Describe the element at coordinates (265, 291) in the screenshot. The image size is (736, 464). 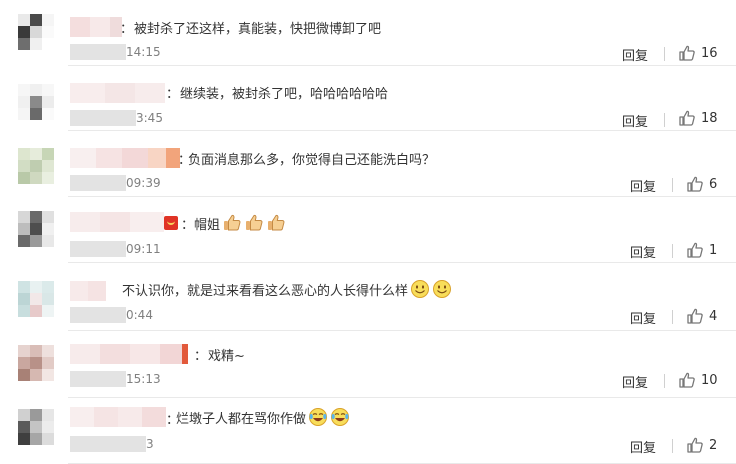
I see `comment-text: 不认识你，就是过来看看这么恶心的人长得什么样` at that location.